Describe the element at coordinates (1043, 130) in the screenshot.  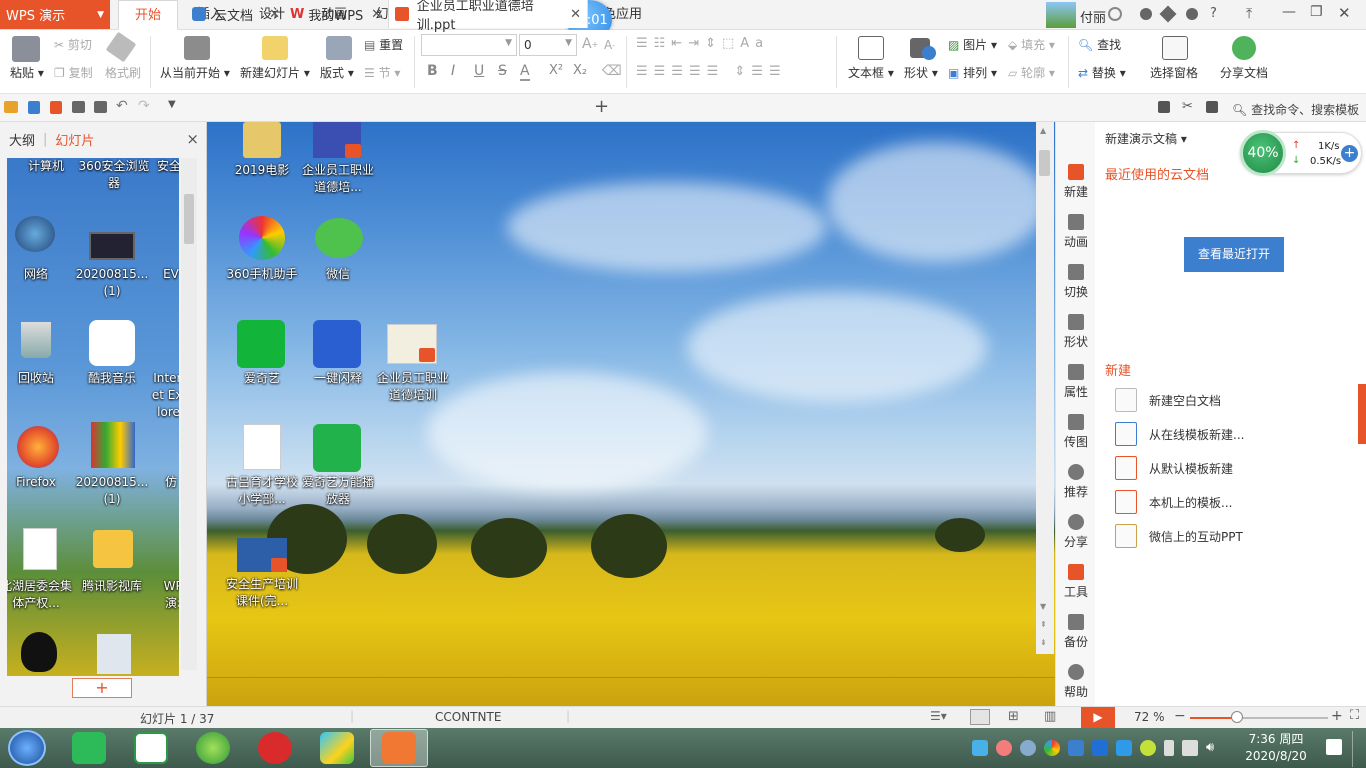
I see `scroll-up-icon: ▲` at that location.